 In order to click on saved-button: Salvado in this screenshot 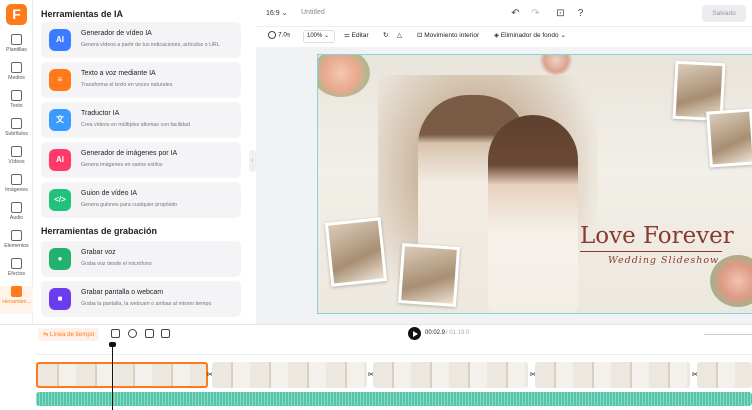, I will do `click(724, 13)`.